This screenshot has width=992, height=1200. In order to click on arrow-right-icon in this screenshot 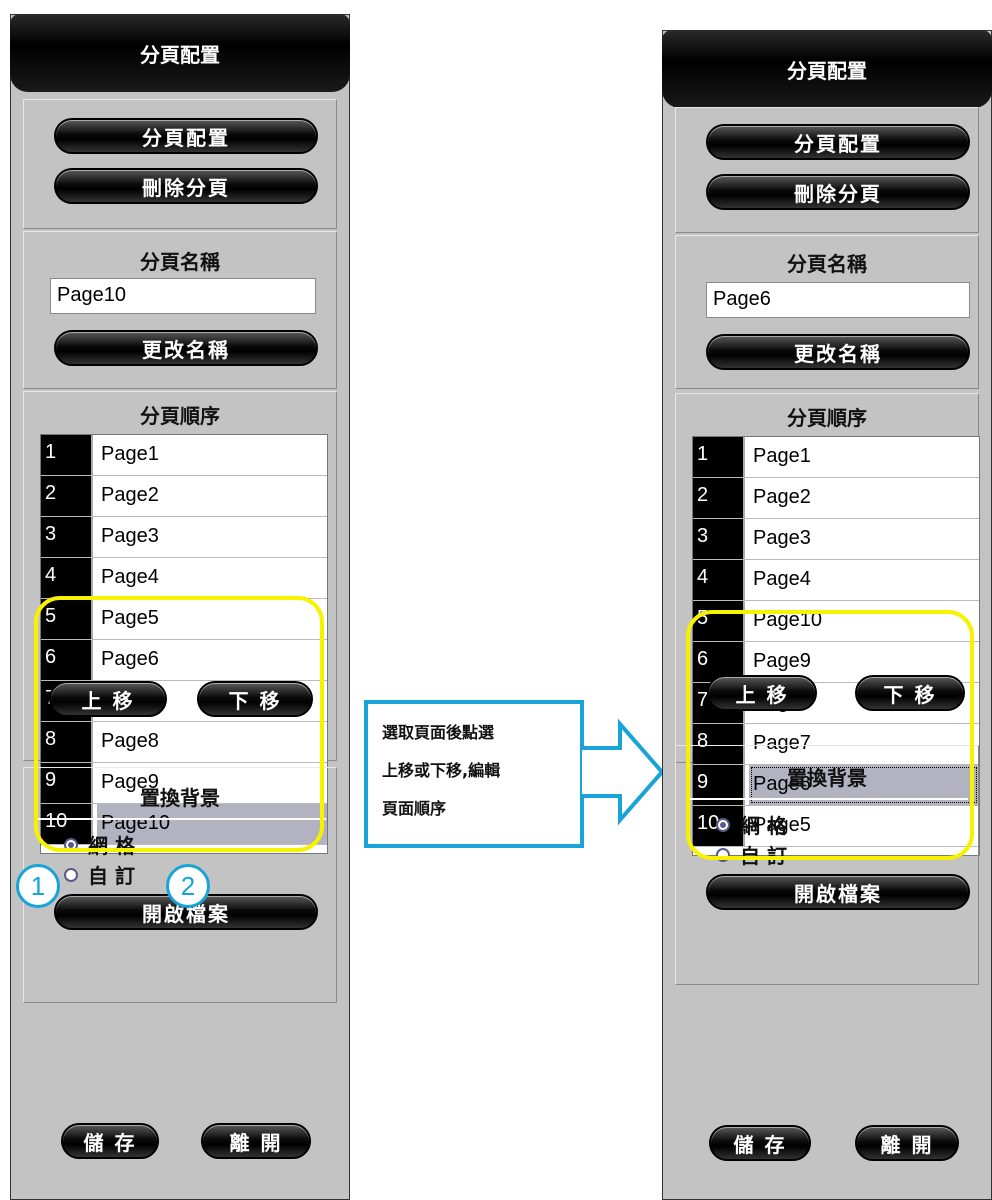, I will do `click(622, 772)`.